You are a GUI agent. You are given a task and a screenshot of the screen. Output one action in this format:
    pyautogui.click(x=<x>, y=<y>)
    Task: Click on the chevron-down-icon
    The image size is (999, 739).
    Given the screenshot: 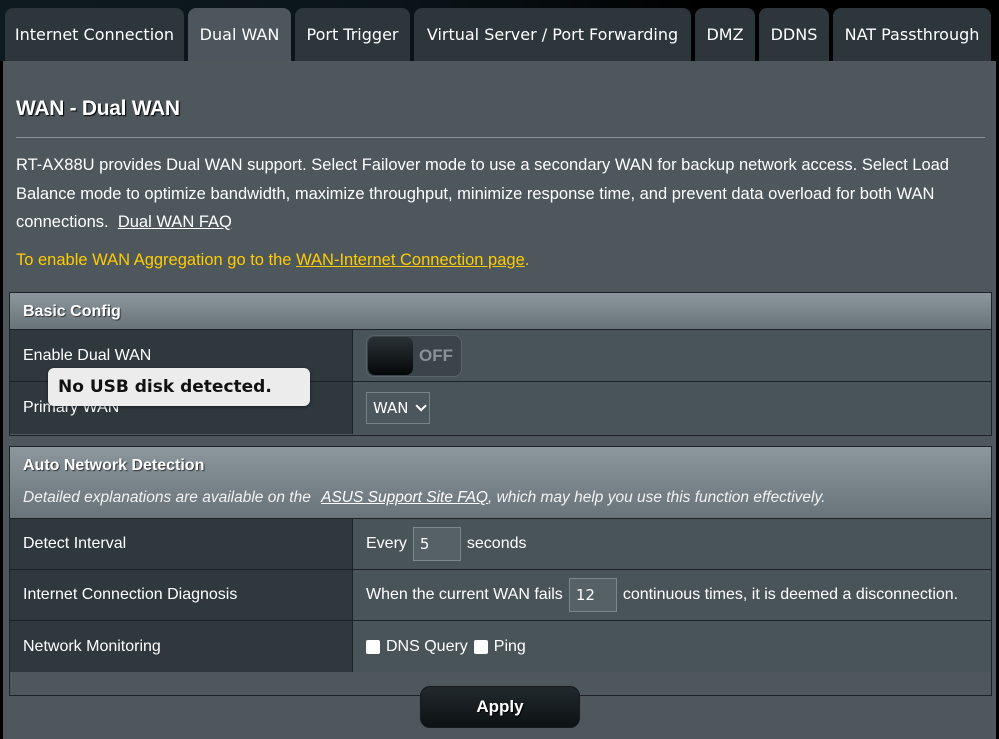 What is the action you would take?
    pyautogui.click(x=420, y=406)
    